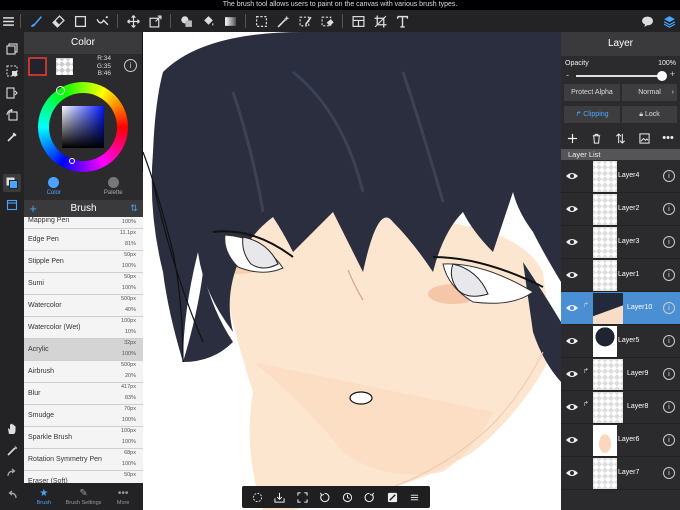 The width and height of the screenshot is (680, 510). I want to click on opacity-slider, so click(621, 76).